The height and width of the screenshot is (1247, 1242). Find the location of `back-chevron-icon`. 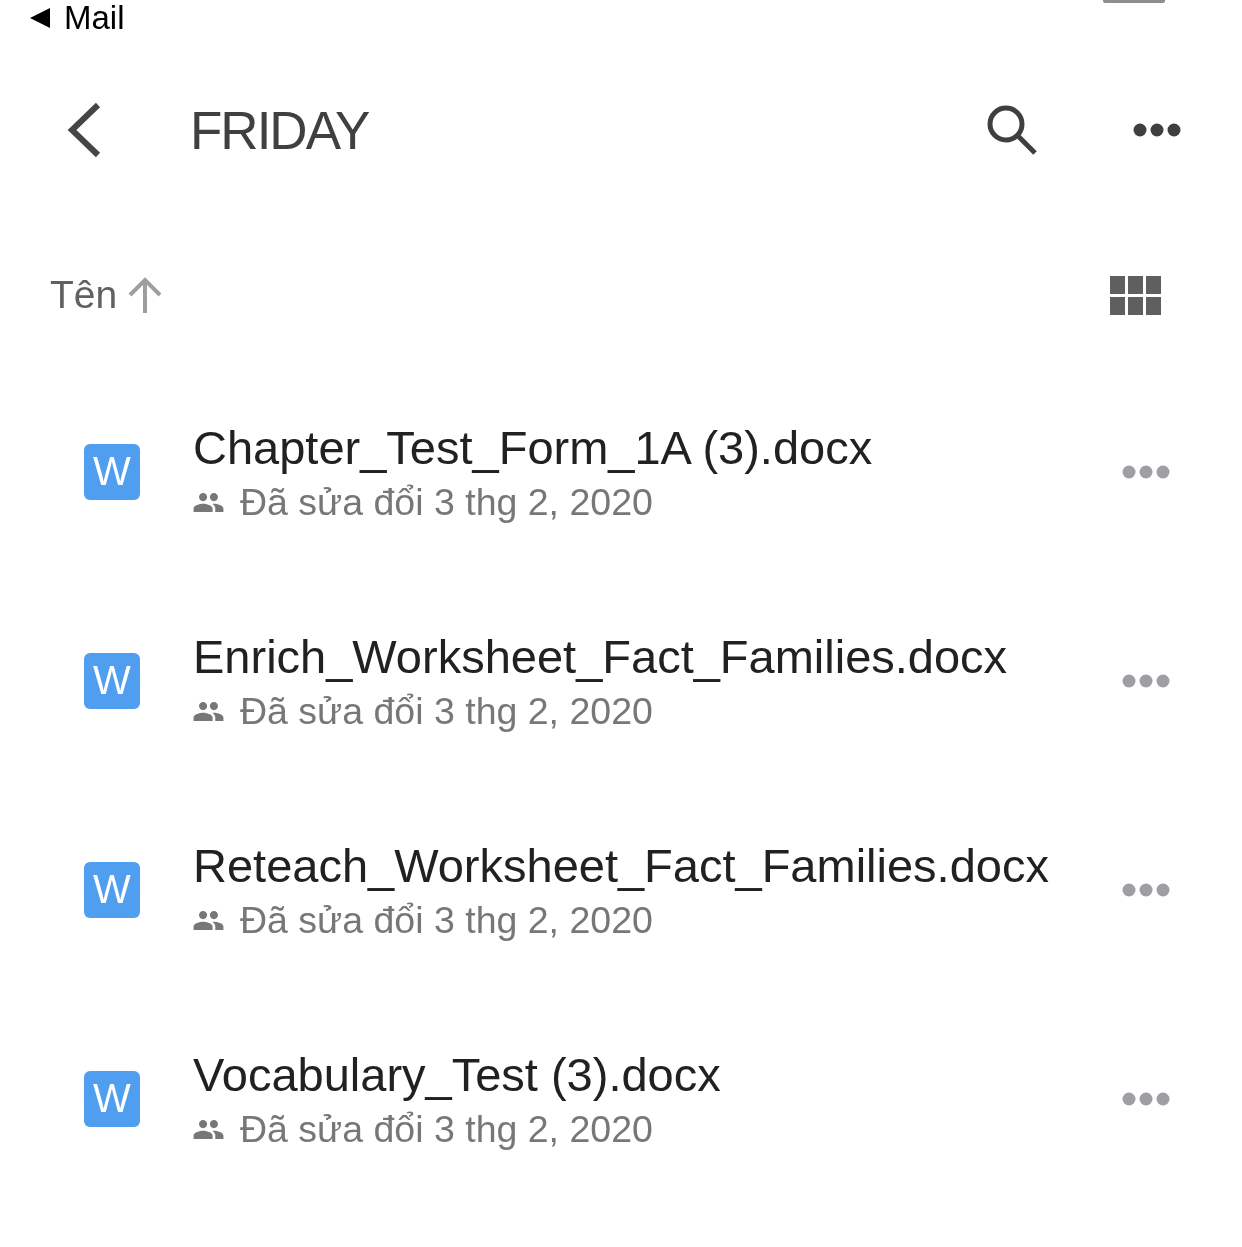

back-chevron-icon is located at coordinates (84, 130).